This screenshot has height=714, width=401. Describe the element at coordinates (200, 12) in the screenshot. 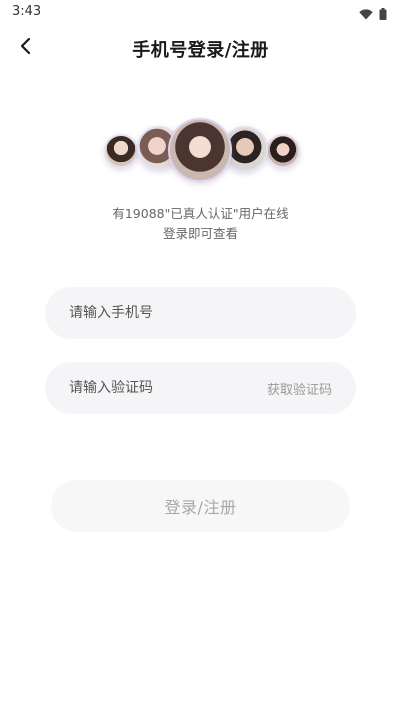

I see `status-bar: 3:43` at that location.